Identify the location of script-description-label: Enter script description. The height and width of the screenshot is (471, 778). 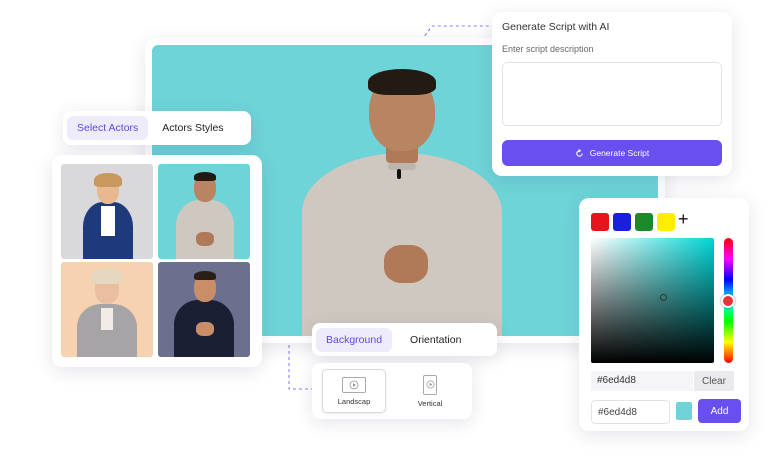
(548, 49).